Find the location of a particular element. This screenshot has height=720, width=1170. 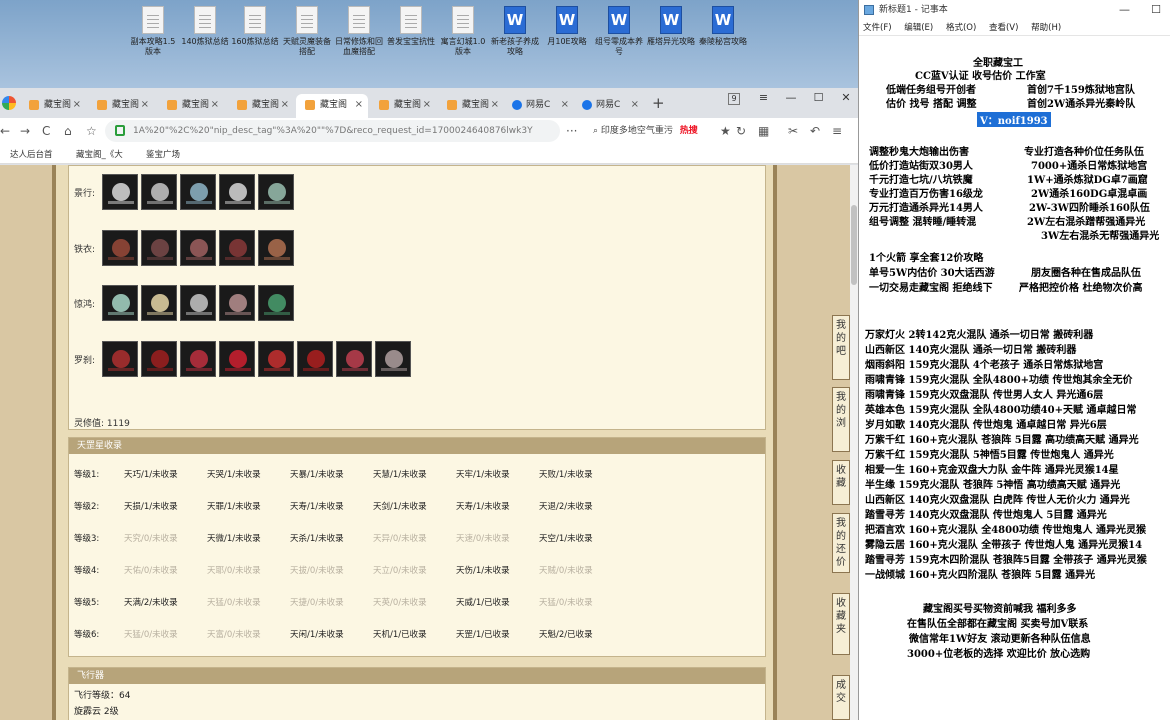

tab-favicon-icon is located at coordinates (587, 105).